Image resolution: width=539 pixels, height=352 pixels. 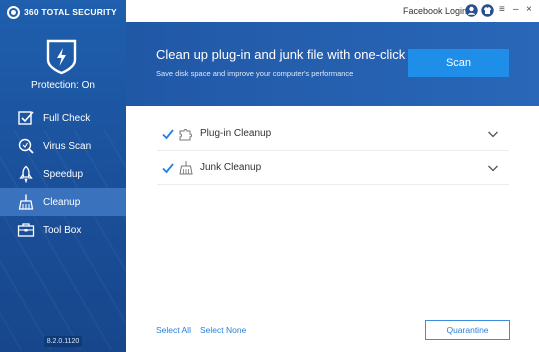 I want to click on sidebar-item-virus-scan: Virus Scan, so click(x=63, y=146).